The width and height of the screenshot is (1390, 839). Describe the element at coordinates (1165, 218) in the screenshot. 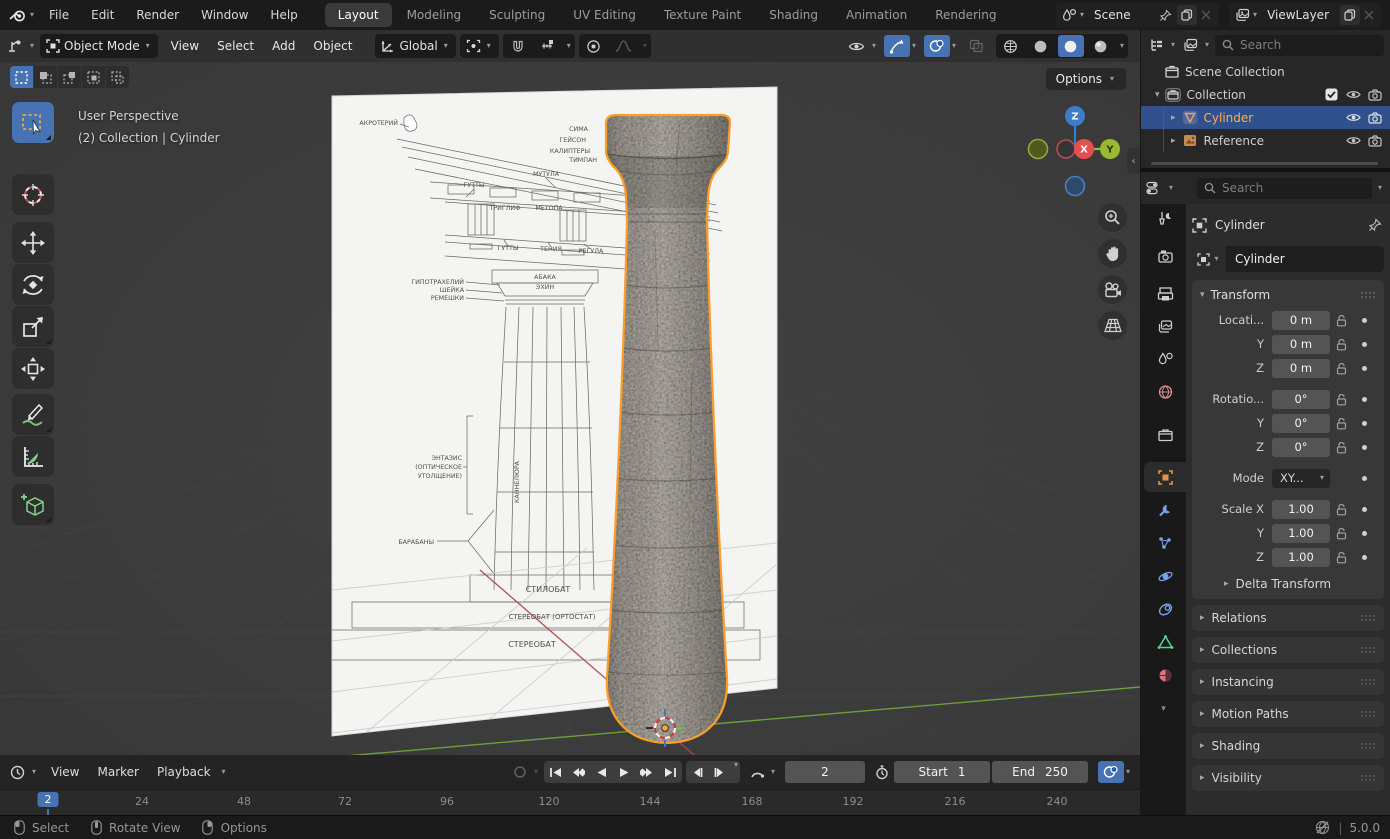

I see `properties-tab-tool` at that location.